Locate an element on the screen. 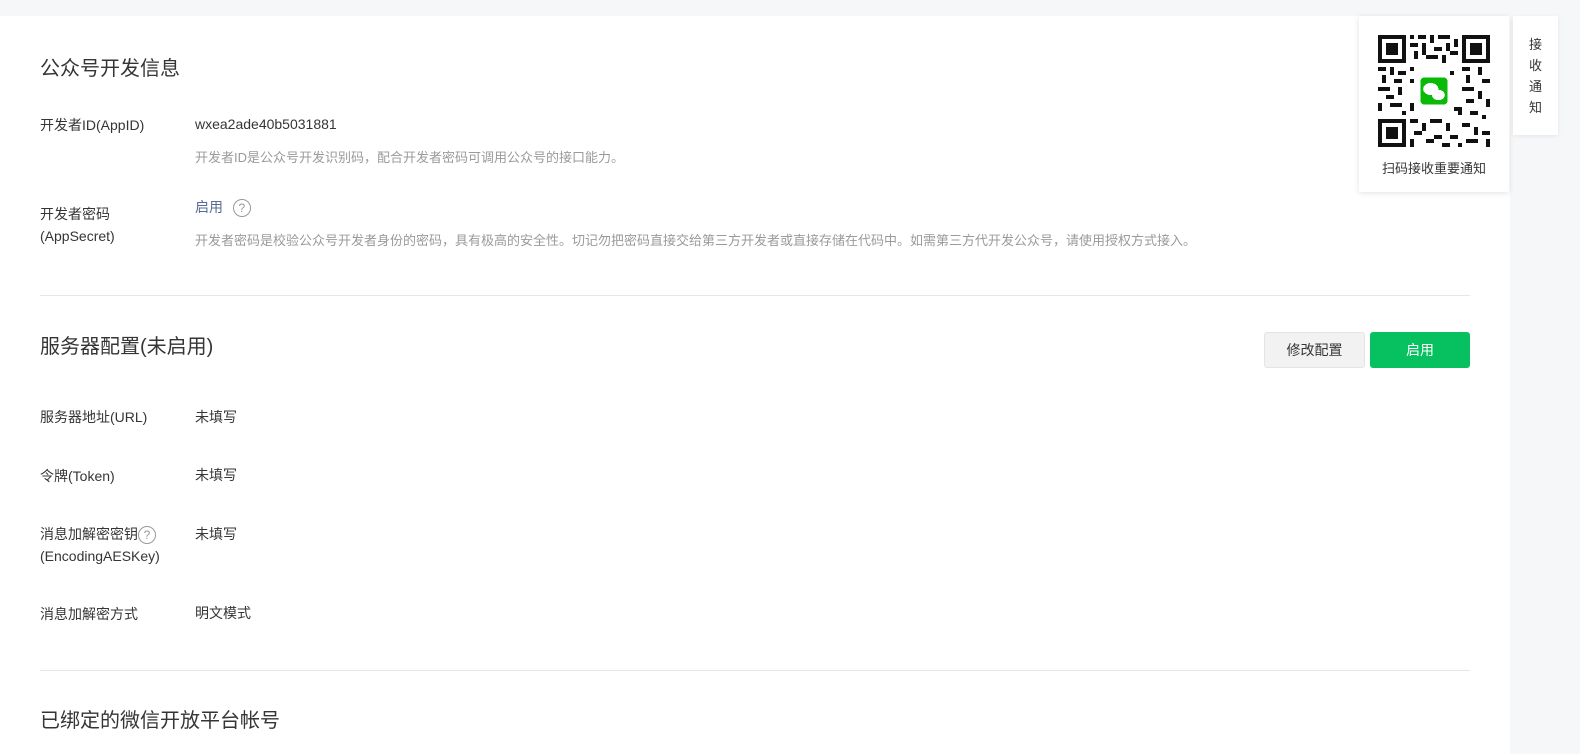 The image size is (1580, 754). aes-key-value: 未填写 is located at coordinates (216, 534).